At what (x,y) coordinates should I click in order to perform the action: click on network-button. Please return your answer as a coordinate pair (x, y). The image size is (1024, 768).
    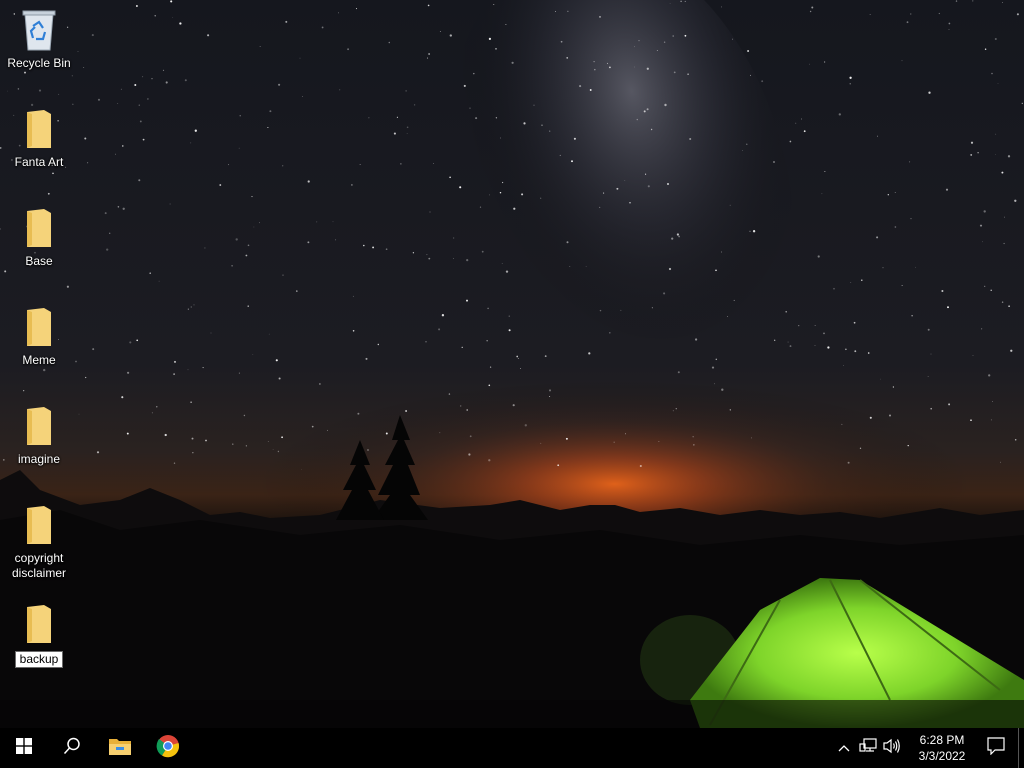
    Looking at the image, I should click on (868, 748).